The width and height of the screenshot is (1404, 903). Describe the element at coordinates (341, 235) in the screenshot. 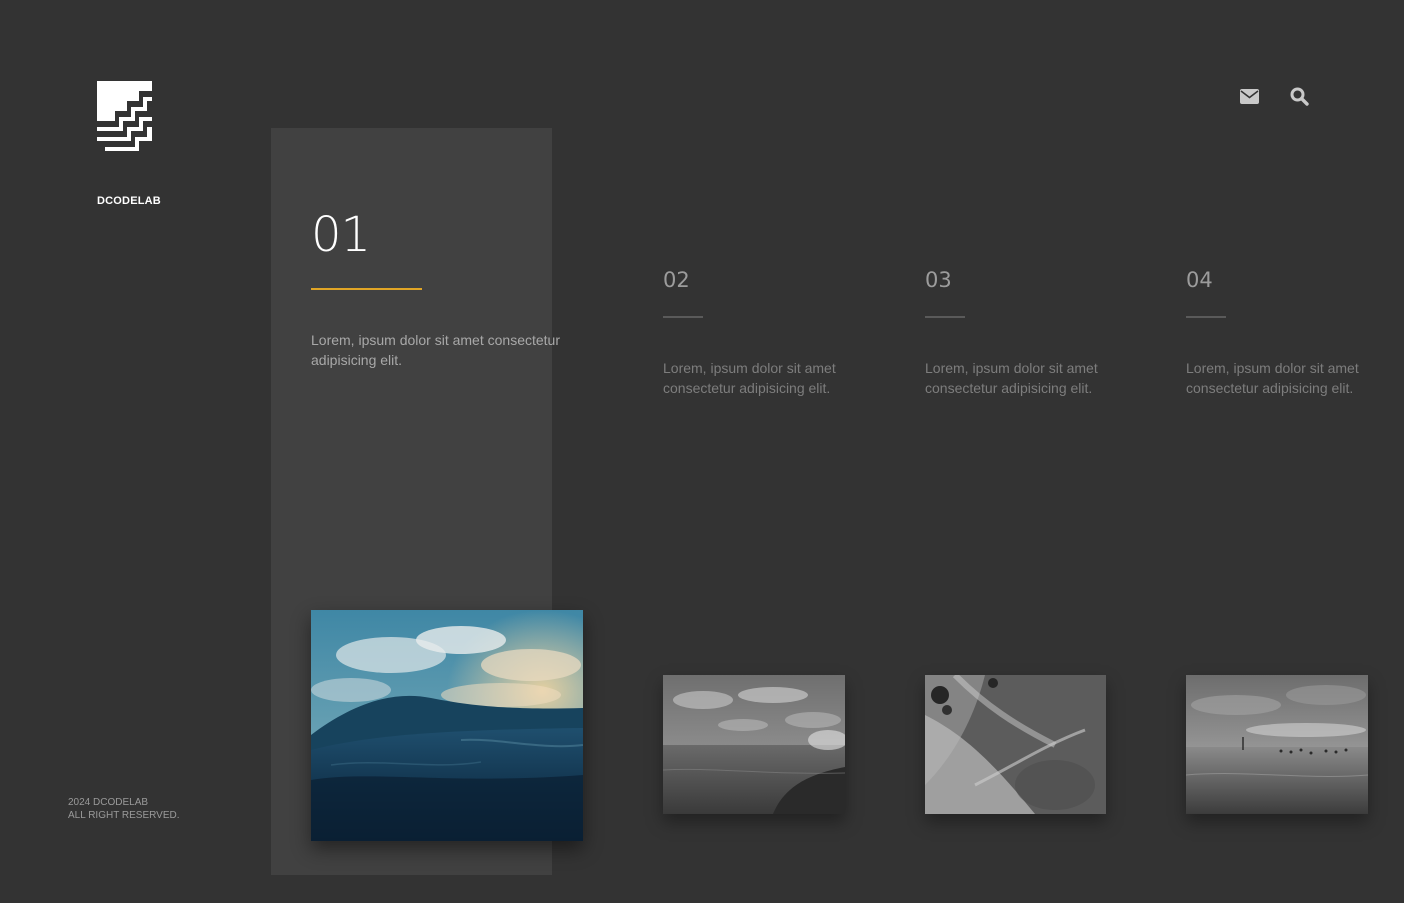

I see `active-slide-number: 01` at that location.